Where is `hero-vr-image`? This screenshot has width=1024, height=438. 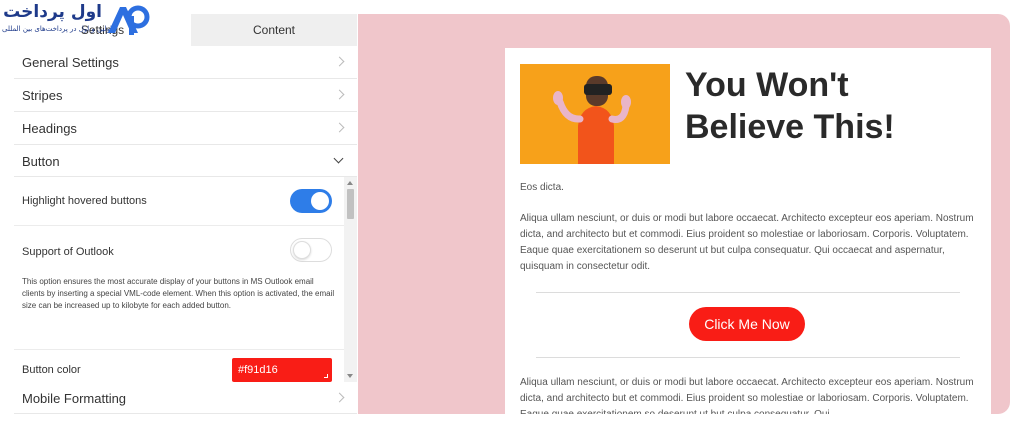 hero-vr-image is located at coordinates (595, 114).